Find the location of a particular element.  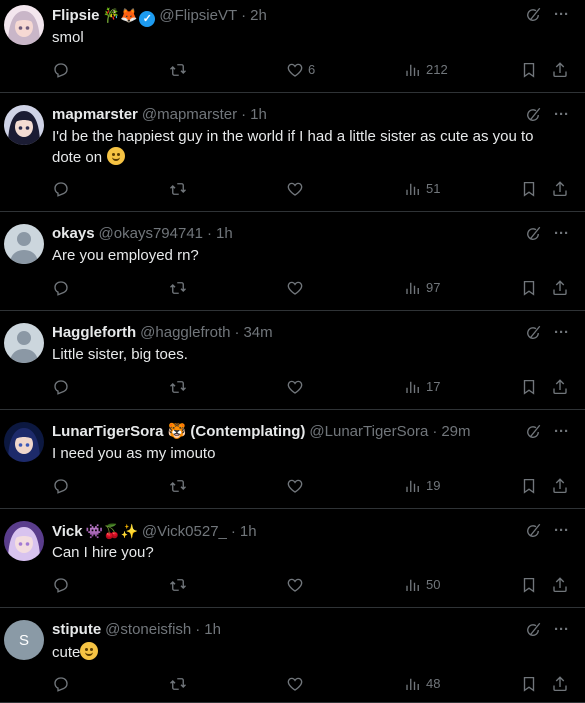

user-handle: @mapmarster is located at coordinates (189, 114).